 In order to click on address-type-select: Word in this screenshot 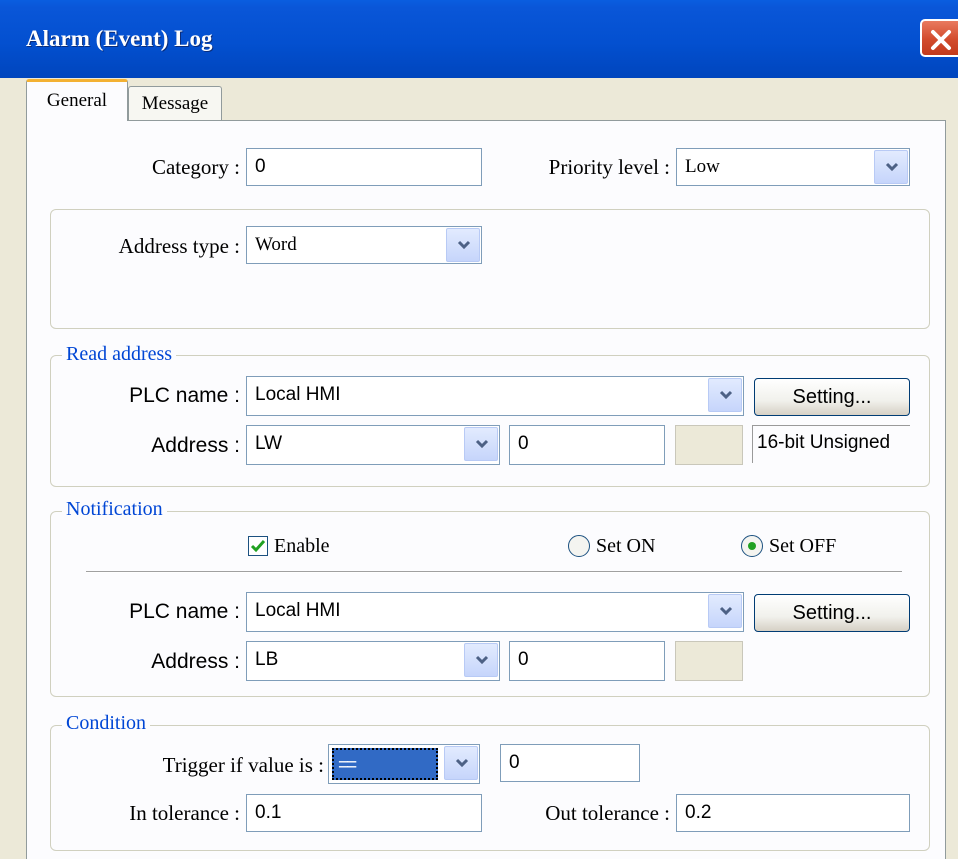, I will do `click(364, 245)`.